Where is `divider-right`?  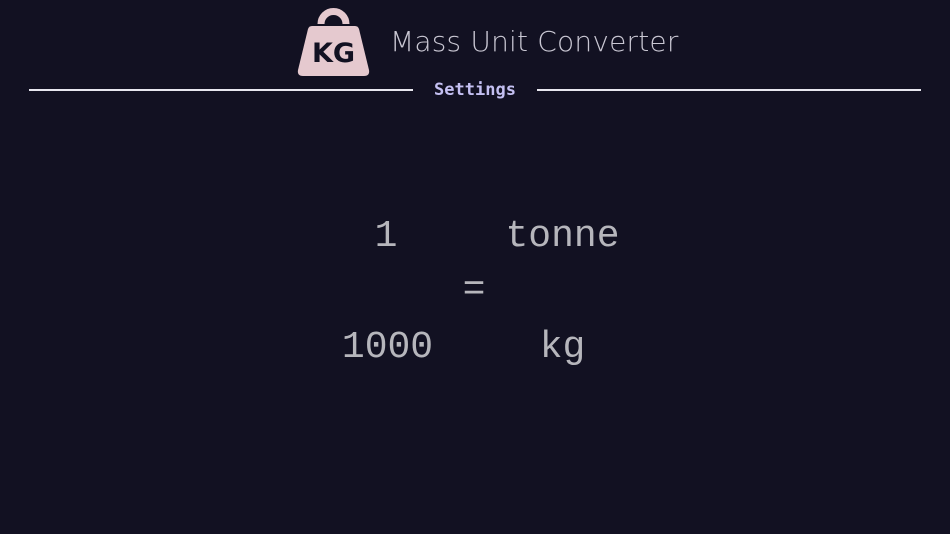
divider-right is located at coordinates (729, 90).